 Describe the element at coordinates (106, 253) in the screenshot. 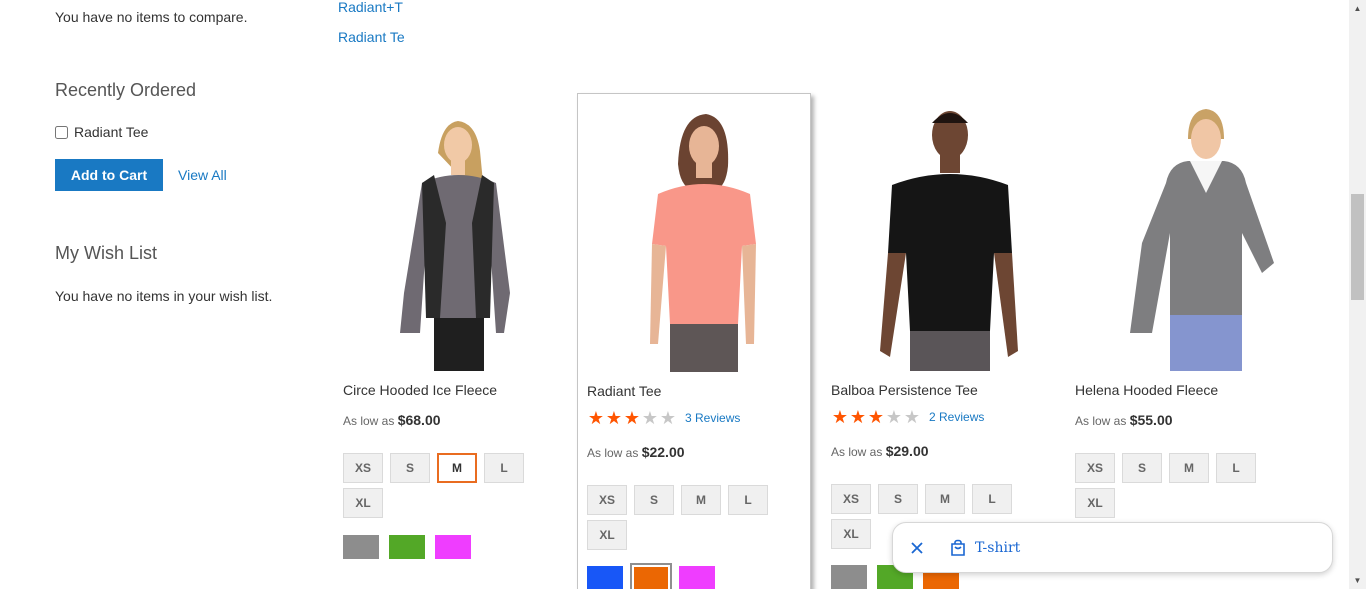

I see `wishlist-title: My Wish List` at that location.